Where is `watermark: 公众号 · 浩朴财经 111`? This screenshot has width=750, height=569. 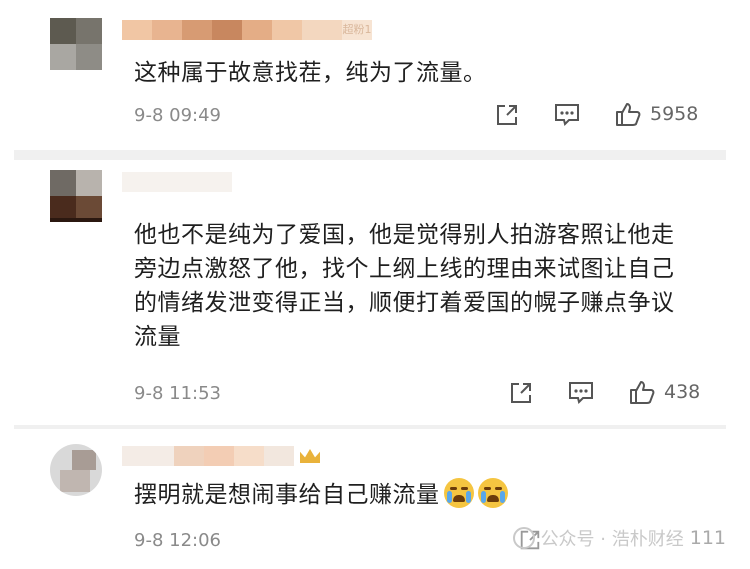
watermark: 公众号 · 浩朴财经 111 is located at coordinates (619, 538).